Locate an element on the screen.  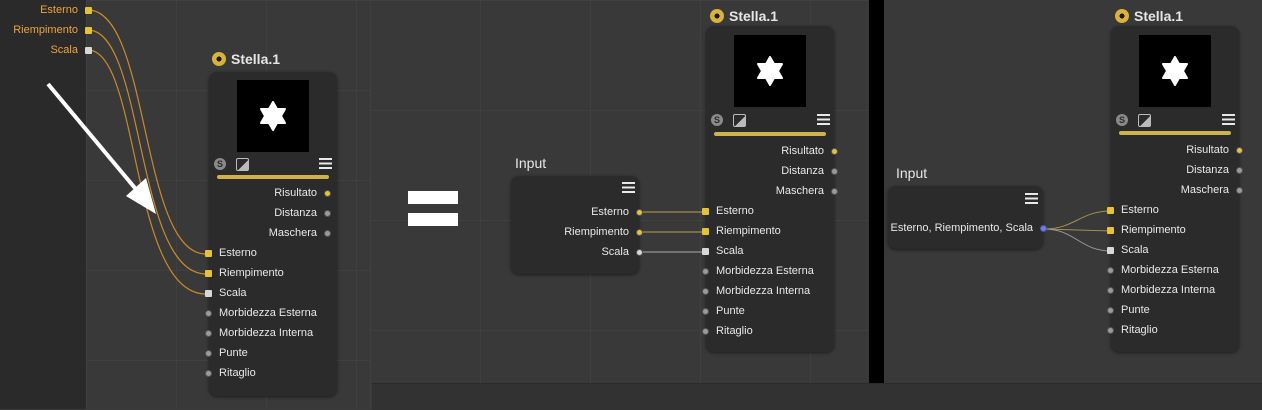
port-label: Riempimento is located at coordinates (596, 232).